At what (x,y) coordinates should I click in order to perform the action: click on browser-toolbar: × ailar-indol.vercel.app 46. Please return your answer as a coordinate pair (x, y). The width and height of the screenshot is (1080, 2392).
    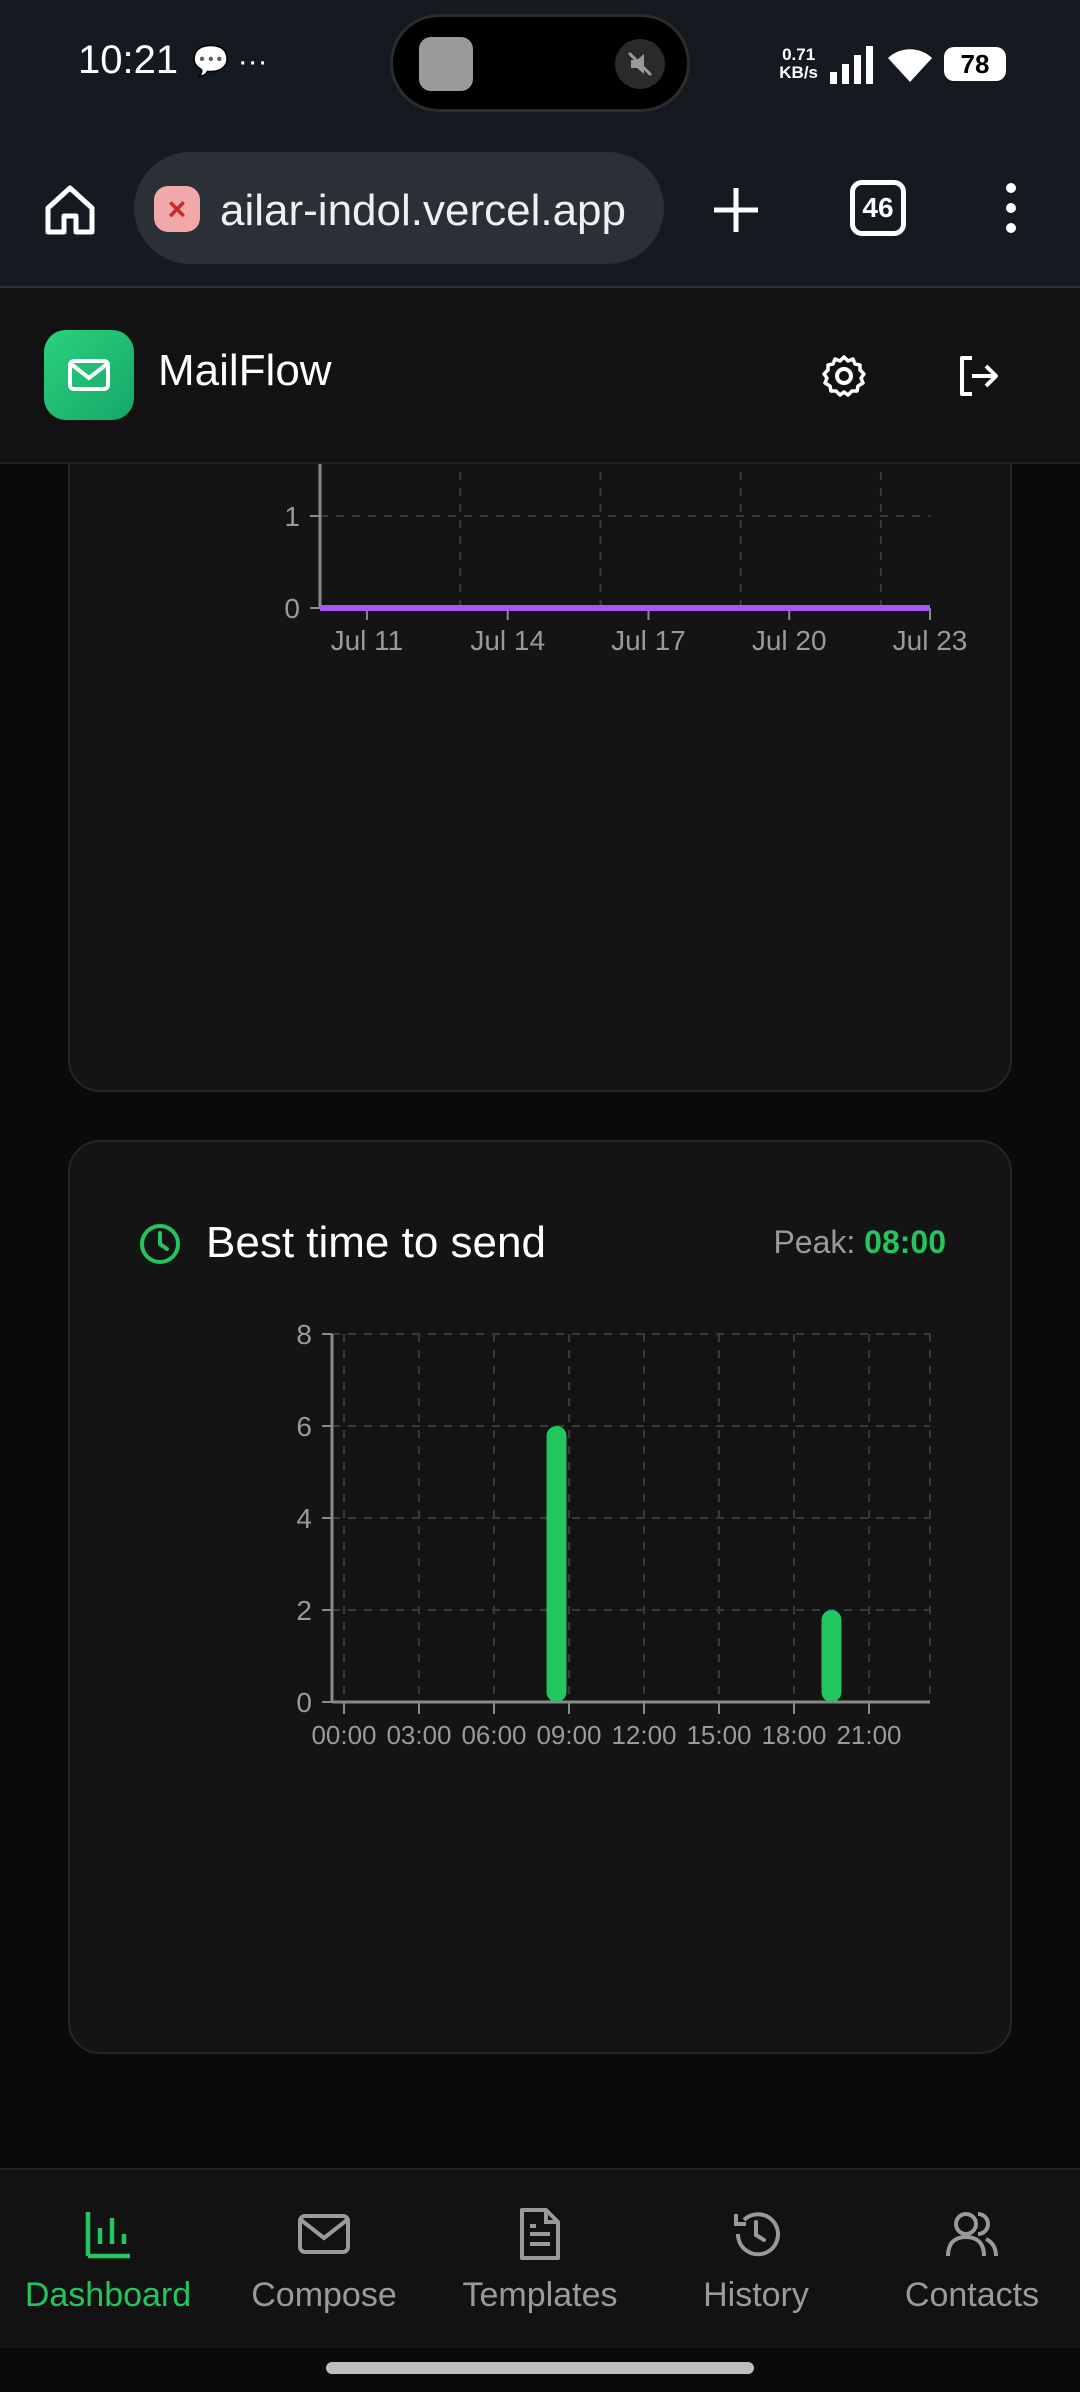
    Looking at the image, I should click on (540, 209).